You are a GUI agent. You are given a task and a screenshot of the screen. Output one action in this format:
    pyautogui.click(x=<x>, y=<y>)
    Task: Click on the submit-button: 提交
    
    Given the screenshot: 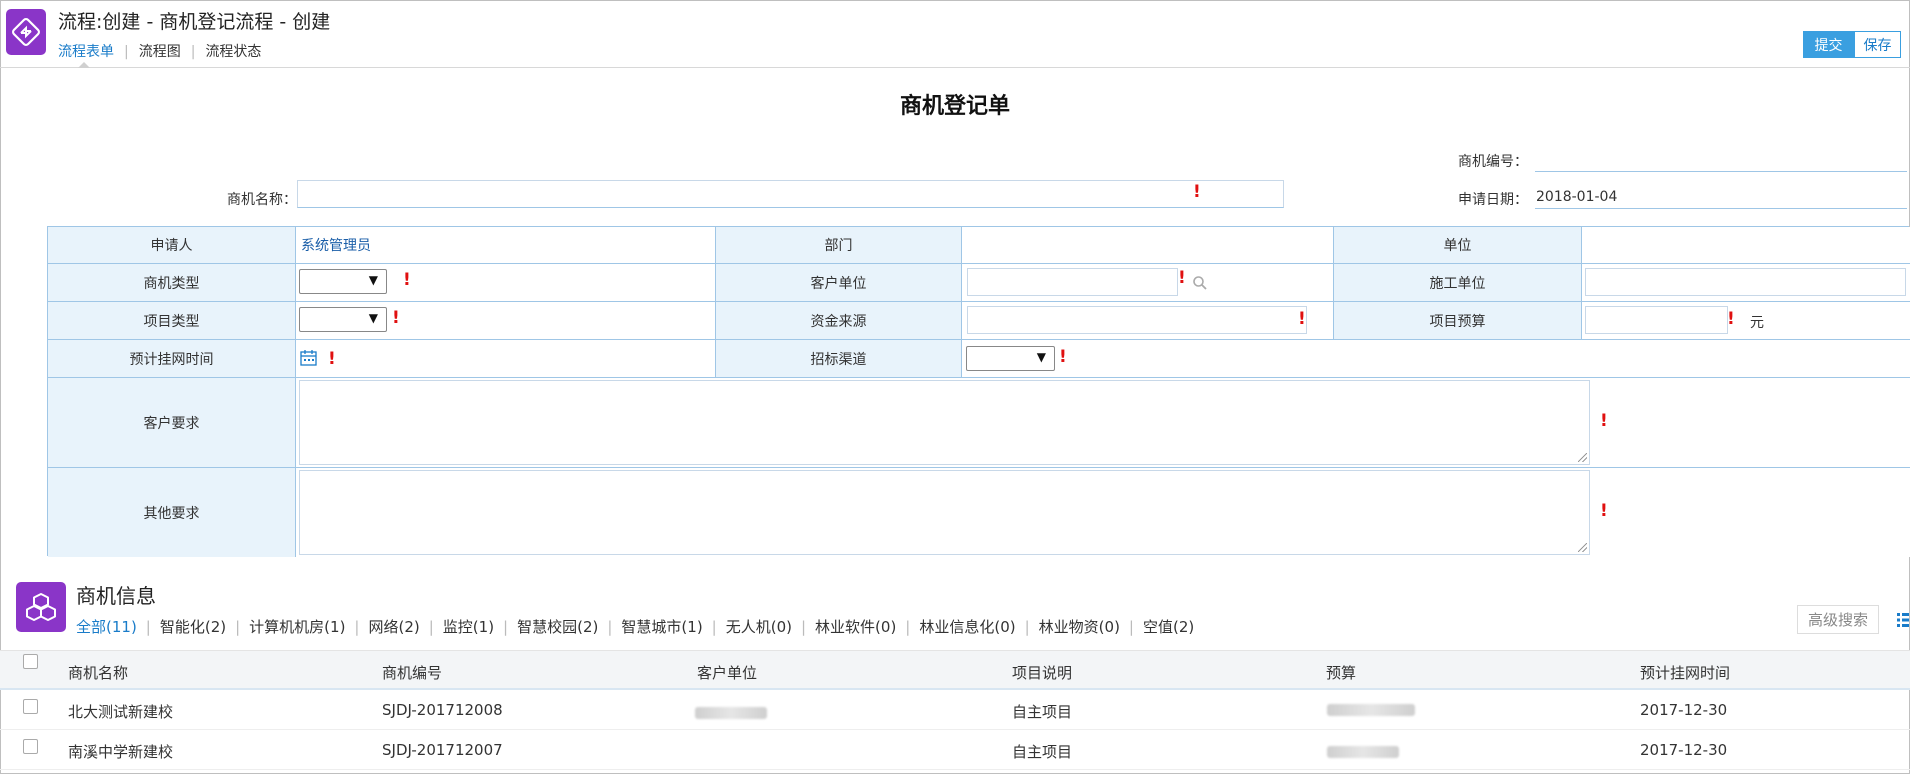 What is the action you would take?
    pyautogui.click(x=1828, y=44)
    